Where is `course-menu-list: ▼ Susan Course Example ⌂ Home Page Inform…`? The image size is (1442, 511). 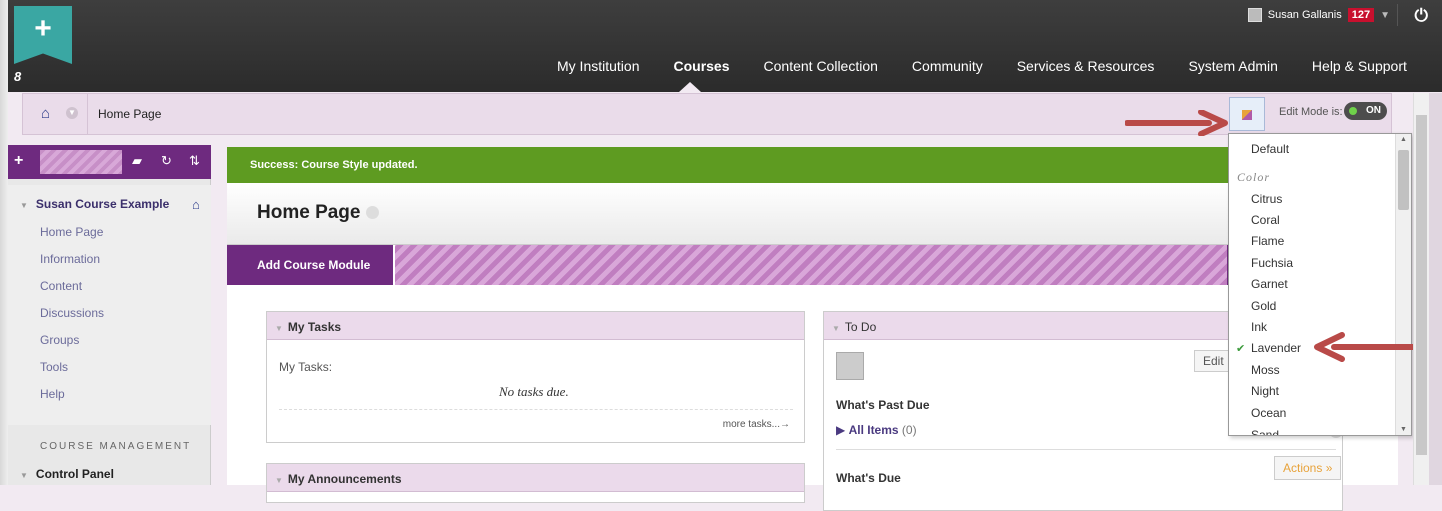
course-menu-list: ▼ Susan Course Example ⌂ Home Page Inform… is located at coordinates (109, 305).